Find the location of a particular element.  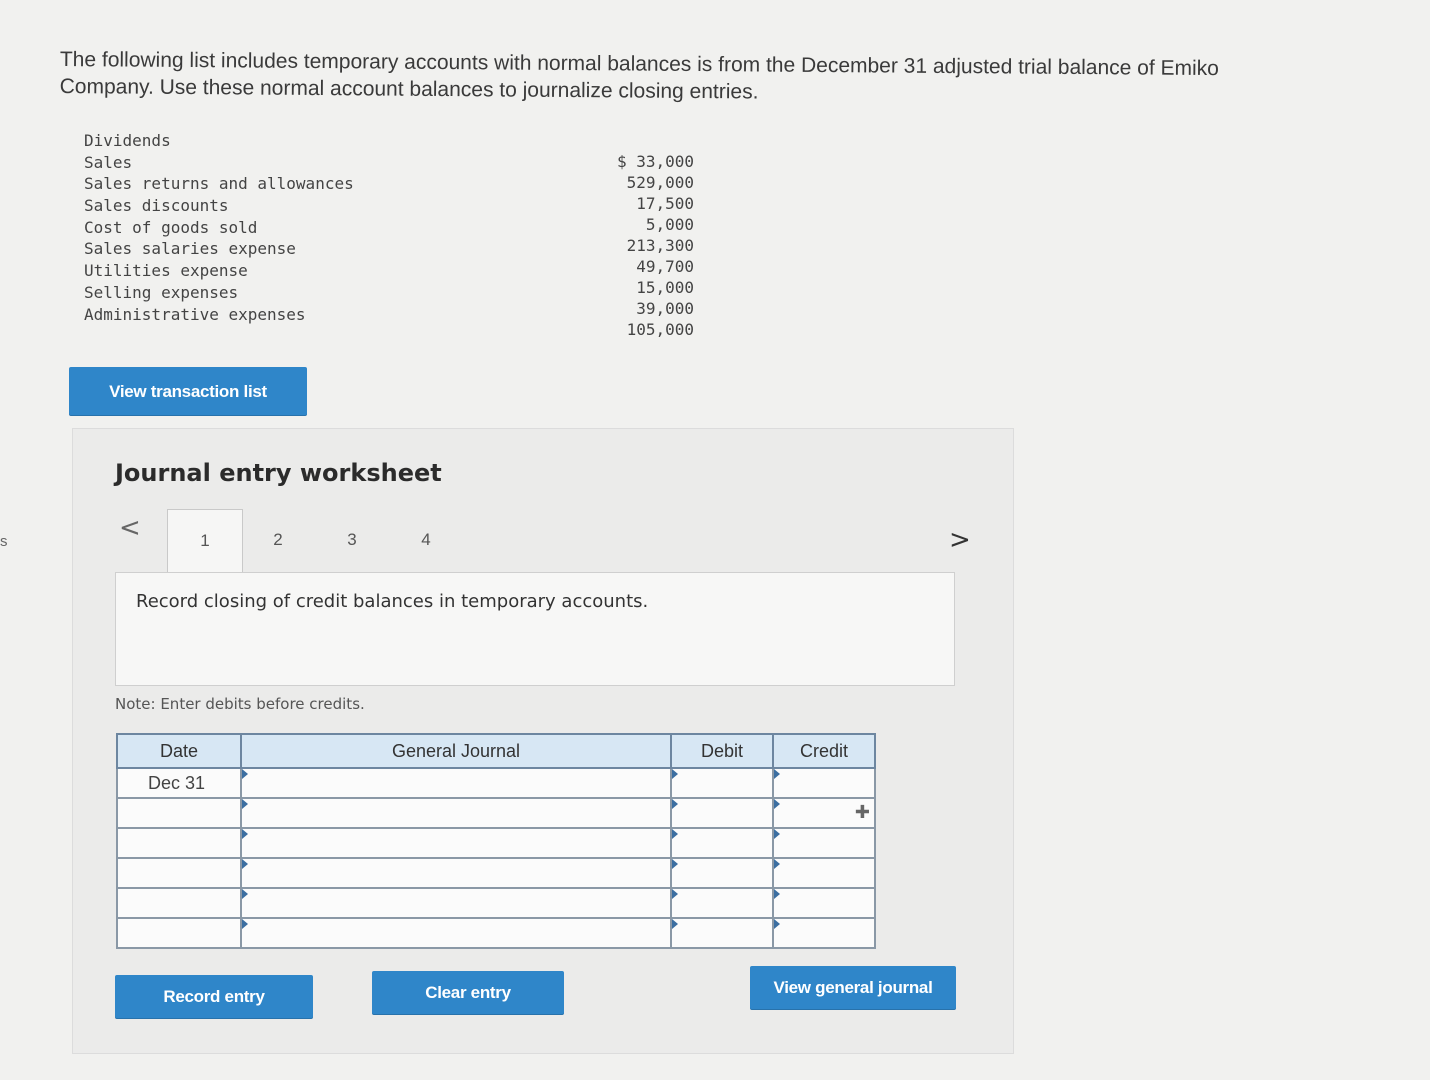

record-entry-button: Record entry is located at coordinates (214, 997).